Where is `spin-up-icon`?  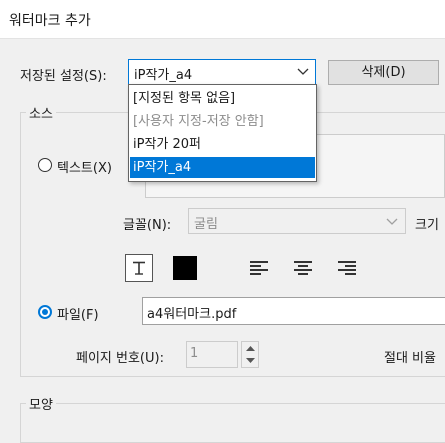 spin-up-icon is located at coordinates (250, 349).